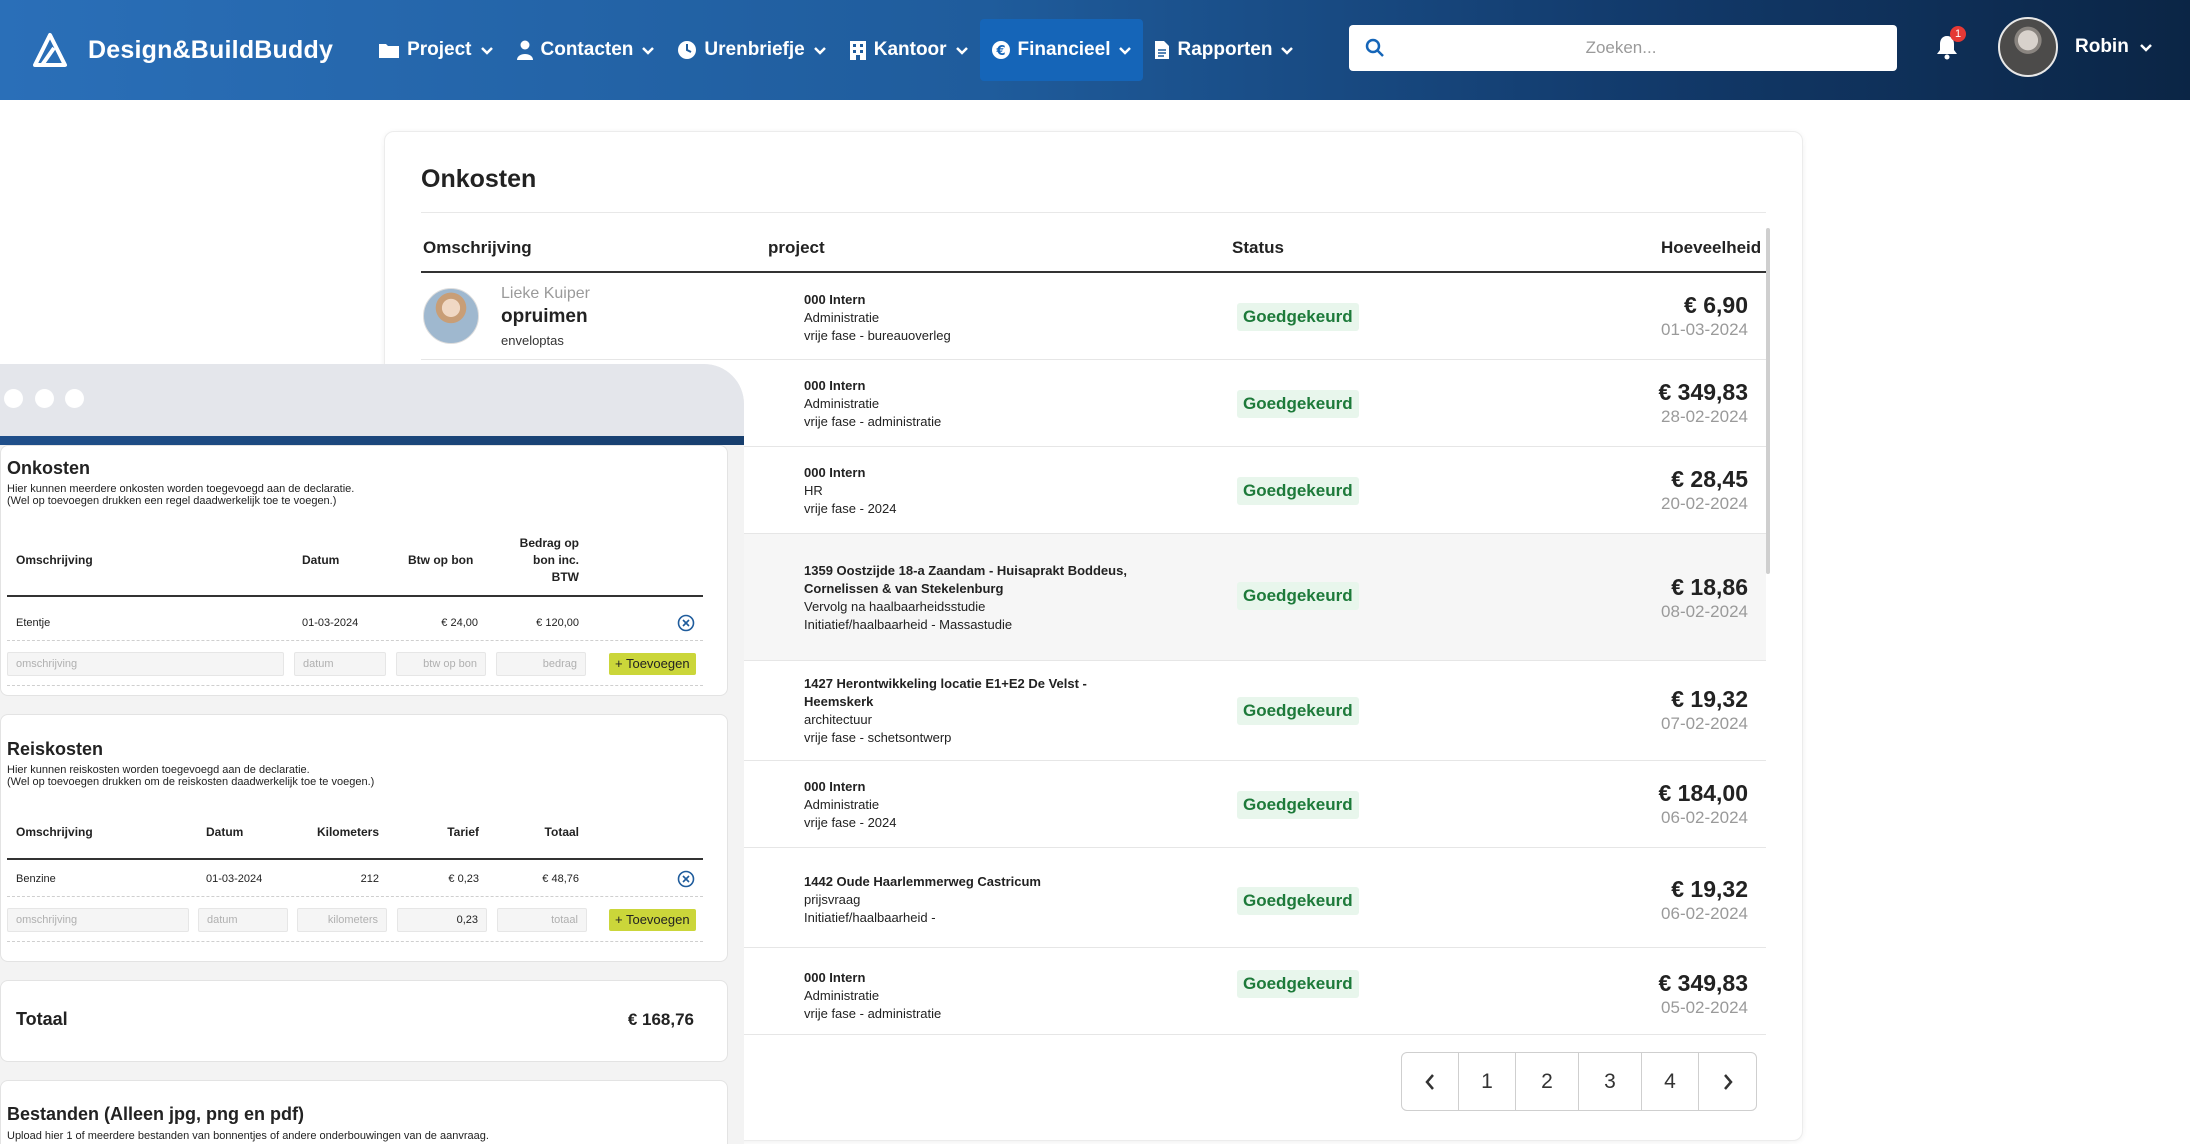 The image size is (2190, 1144). I want to click on page-button-1: 1, so click(1487, 1081).